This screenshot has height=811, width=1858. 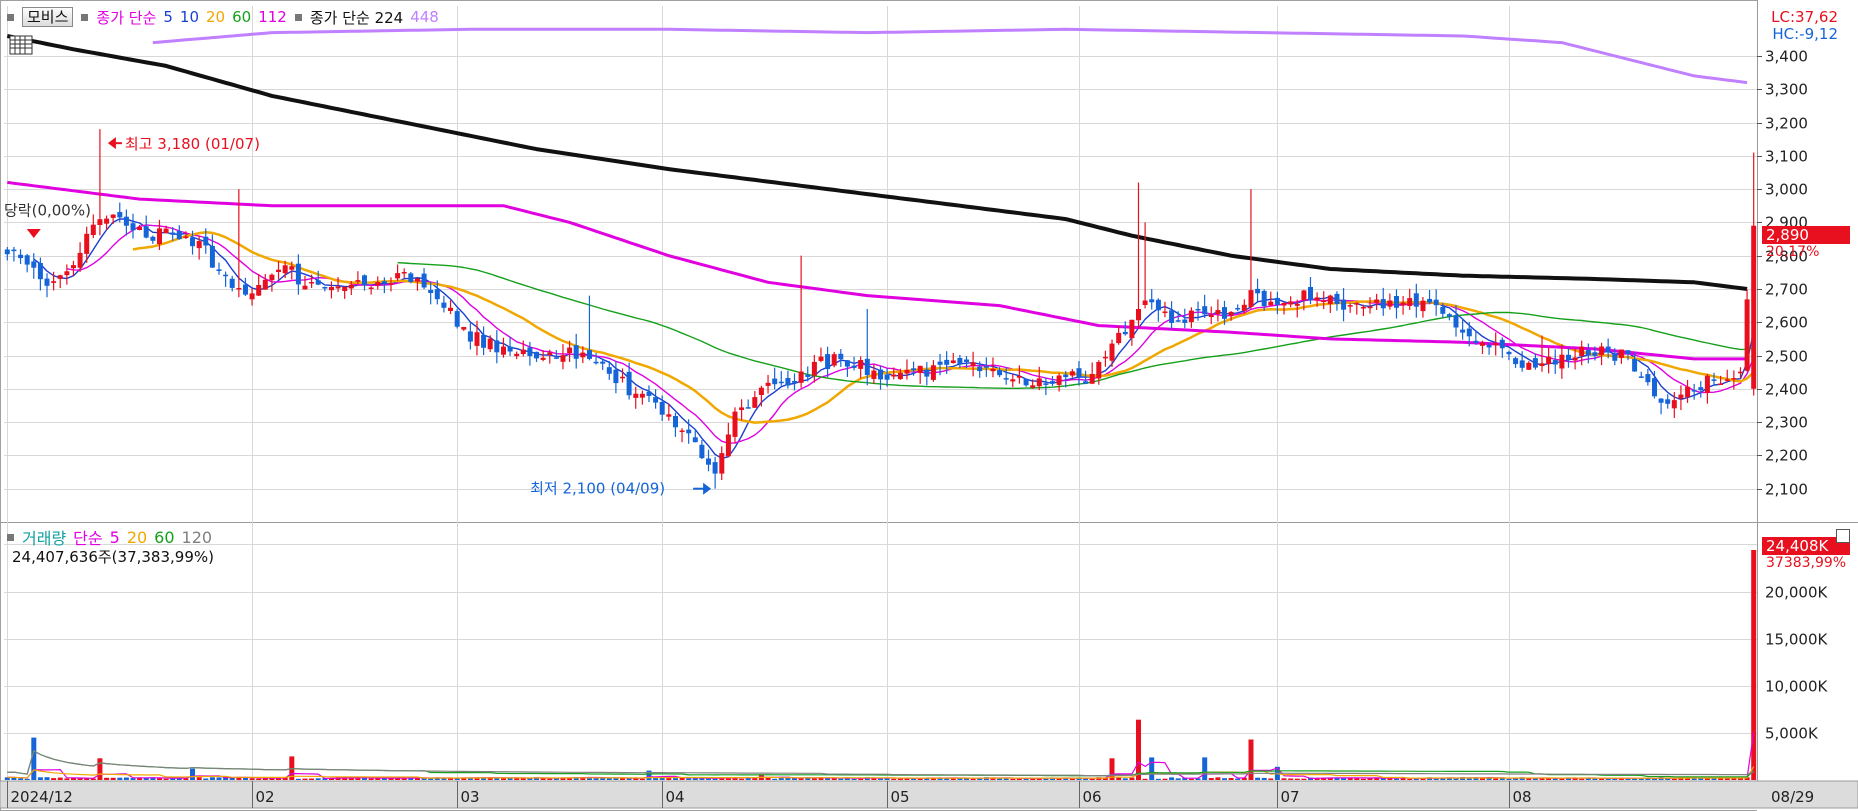 I want to click on price-legend-ma60: 60, so click(x=241, y=17).